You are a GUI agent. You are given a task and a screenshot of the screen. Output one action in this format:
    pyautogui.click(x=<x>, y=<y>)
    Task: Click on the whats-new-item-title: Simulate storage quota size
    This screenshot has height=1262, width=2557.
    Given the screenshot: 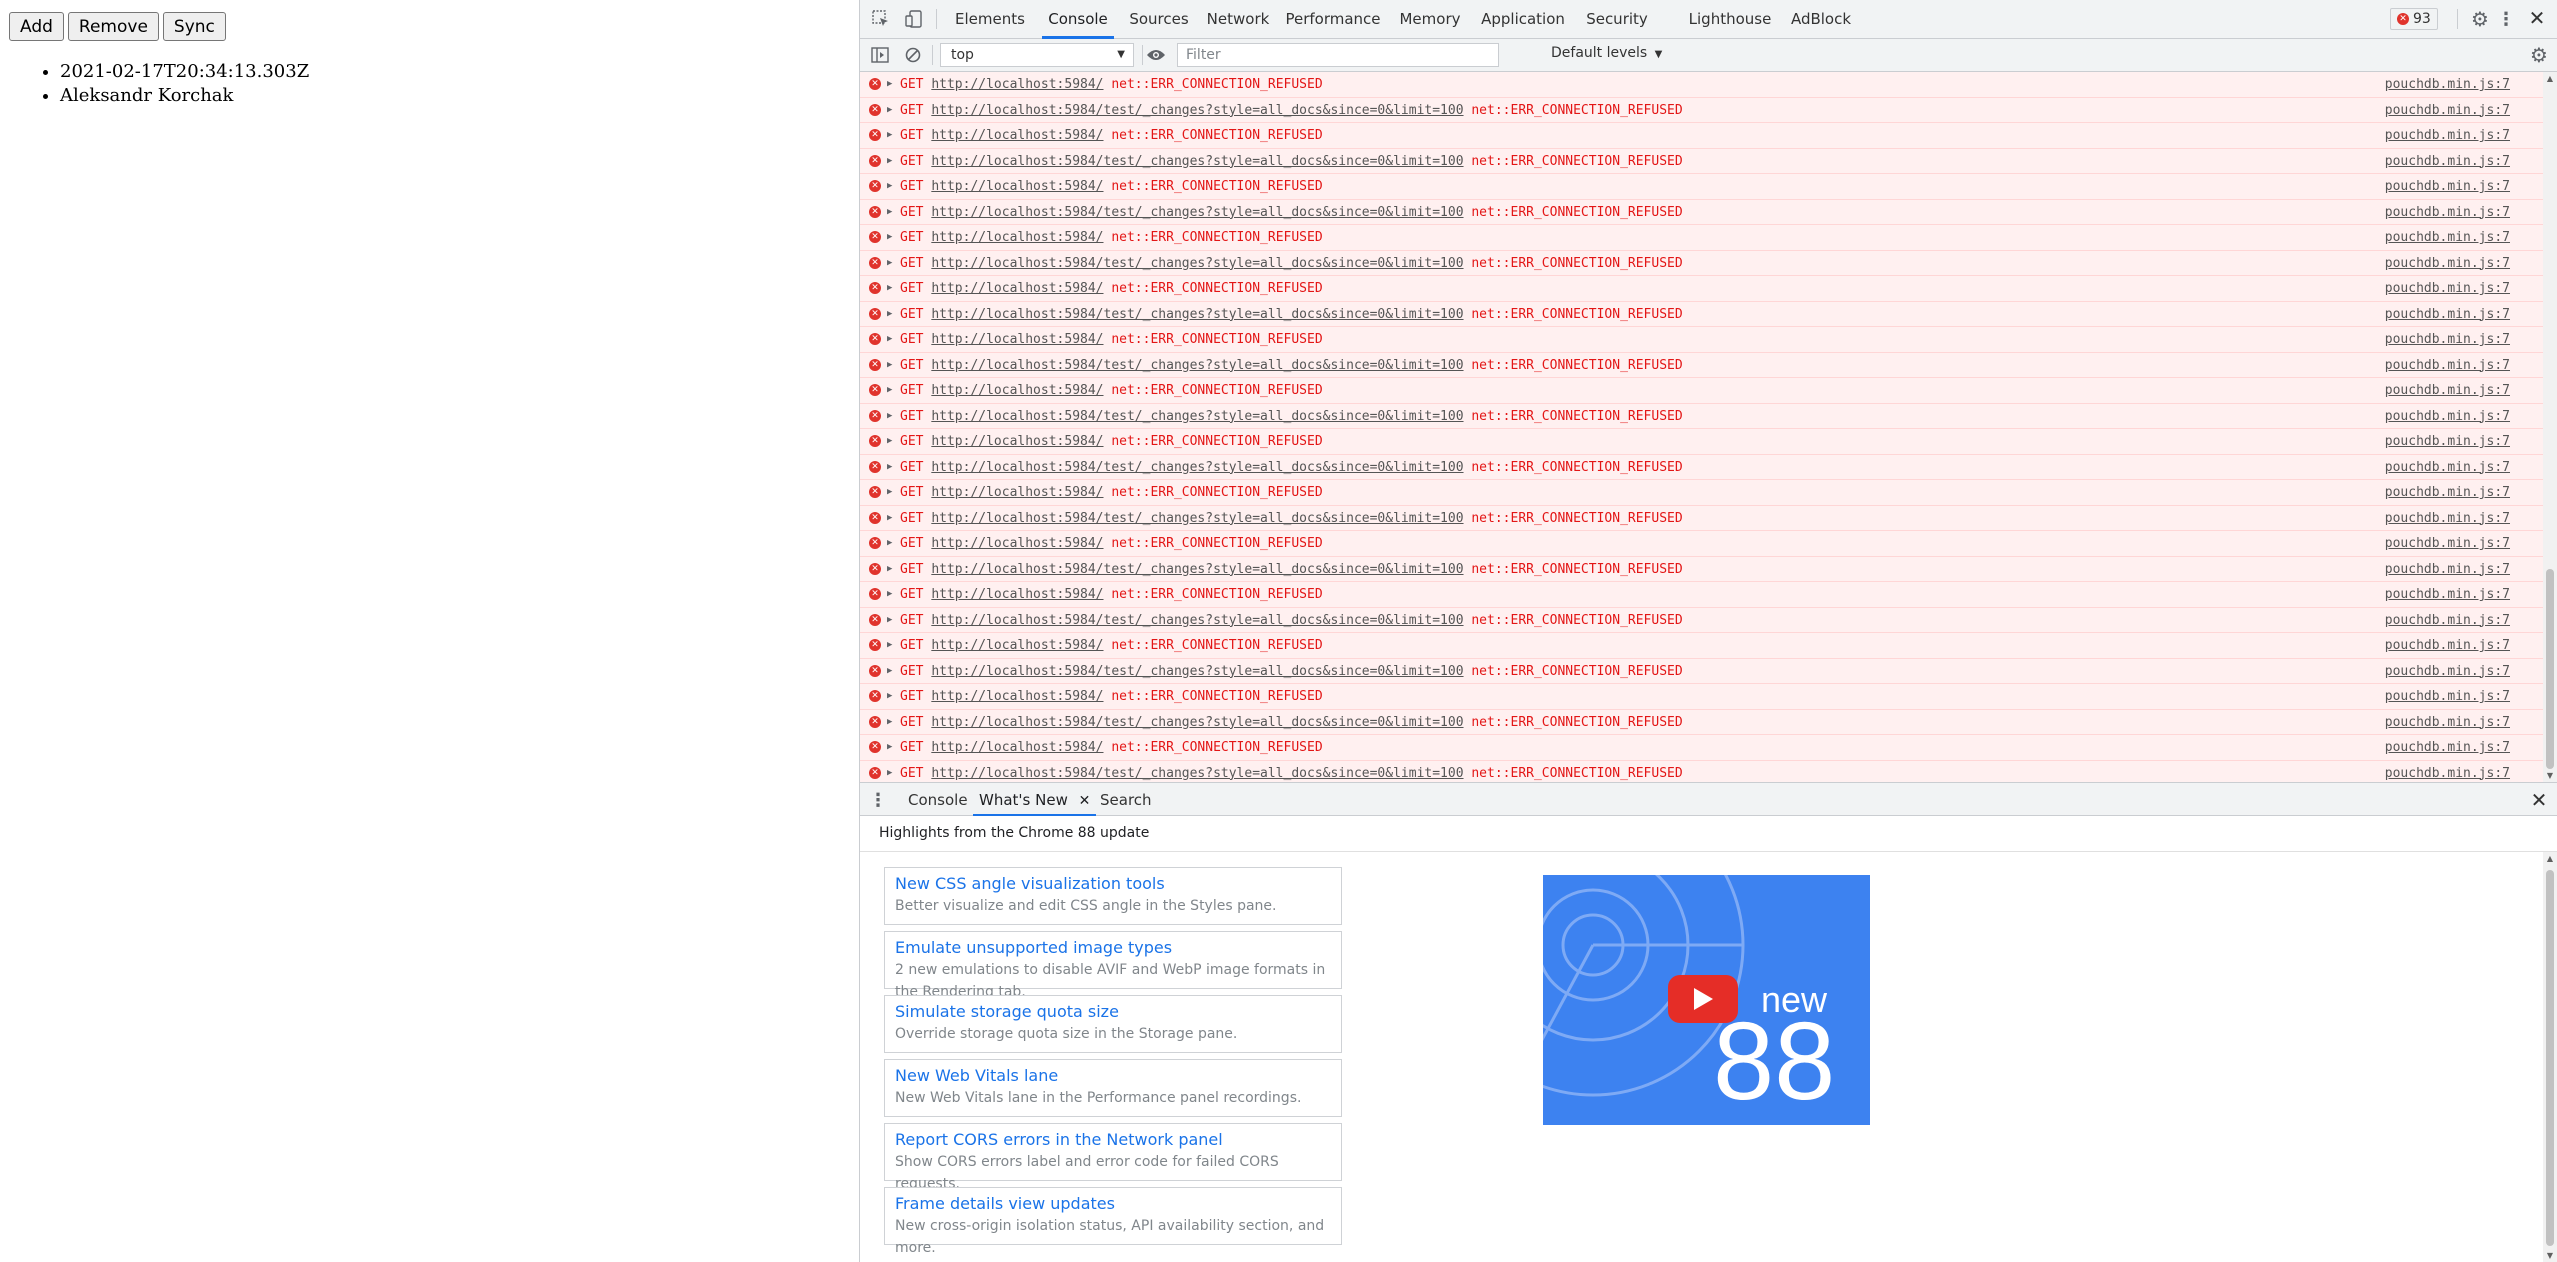 What is the action you would take?
    pyautogui.click(x=1113, y=1012)
    